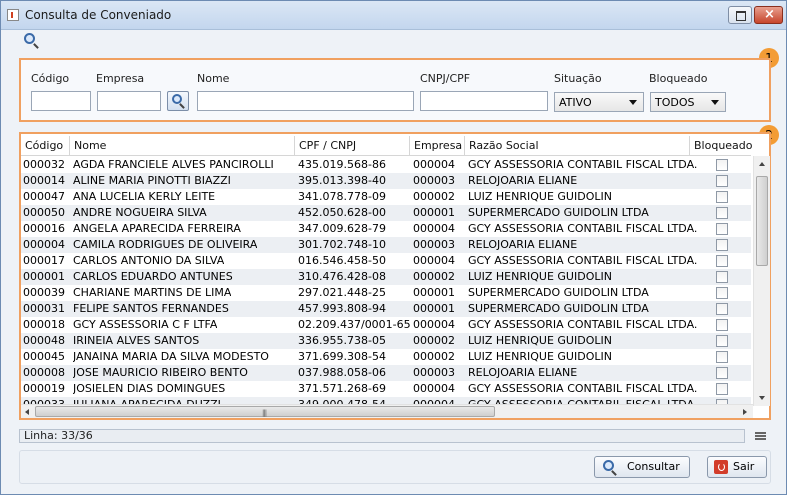 Image resolution: width=787 pixels, height=495 pixels. Describe the element at coordinates (157, 228) in the screenshot. I see `cell-nome: ANGELA APARECIDA FERREIRA` at that location.